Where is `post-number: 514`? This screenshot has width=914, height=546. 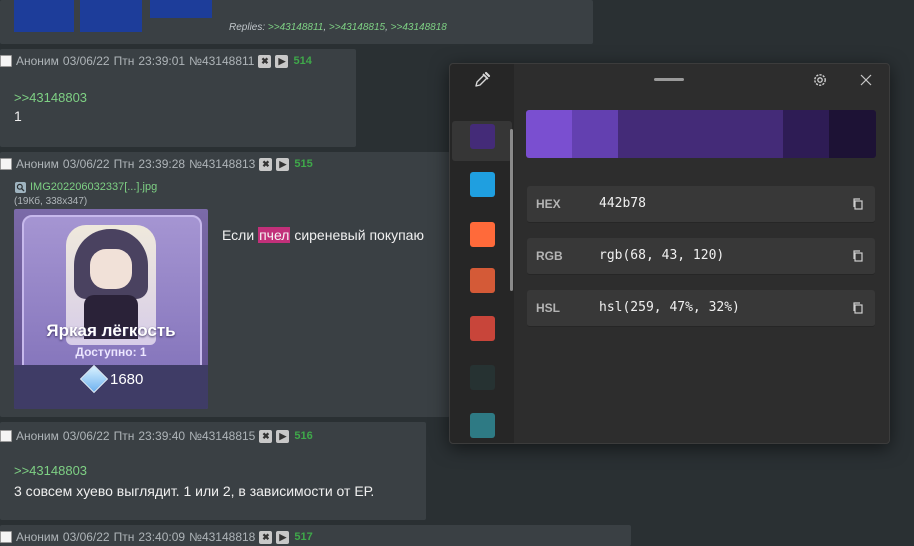 post-number: 514 is located at coordinates (302, 61).